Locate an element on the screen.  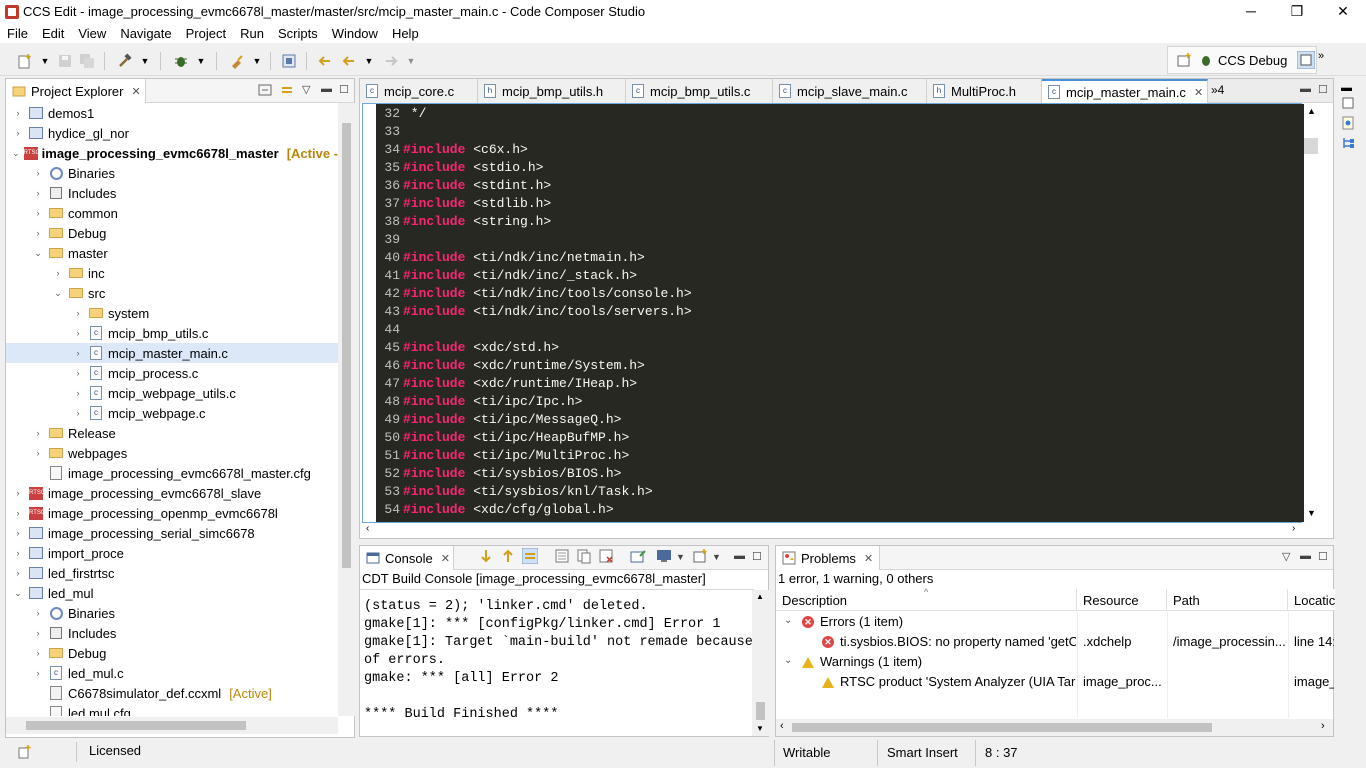
link-icon is located at coordinates (530, 557).